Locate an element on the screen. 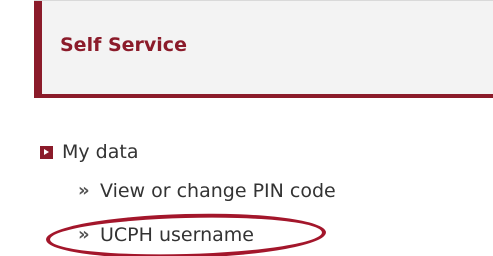 Image resolution: width=493 pixels, height=256 pixels. double-chevron-right-icon: » is located at coordinates (84, 190).